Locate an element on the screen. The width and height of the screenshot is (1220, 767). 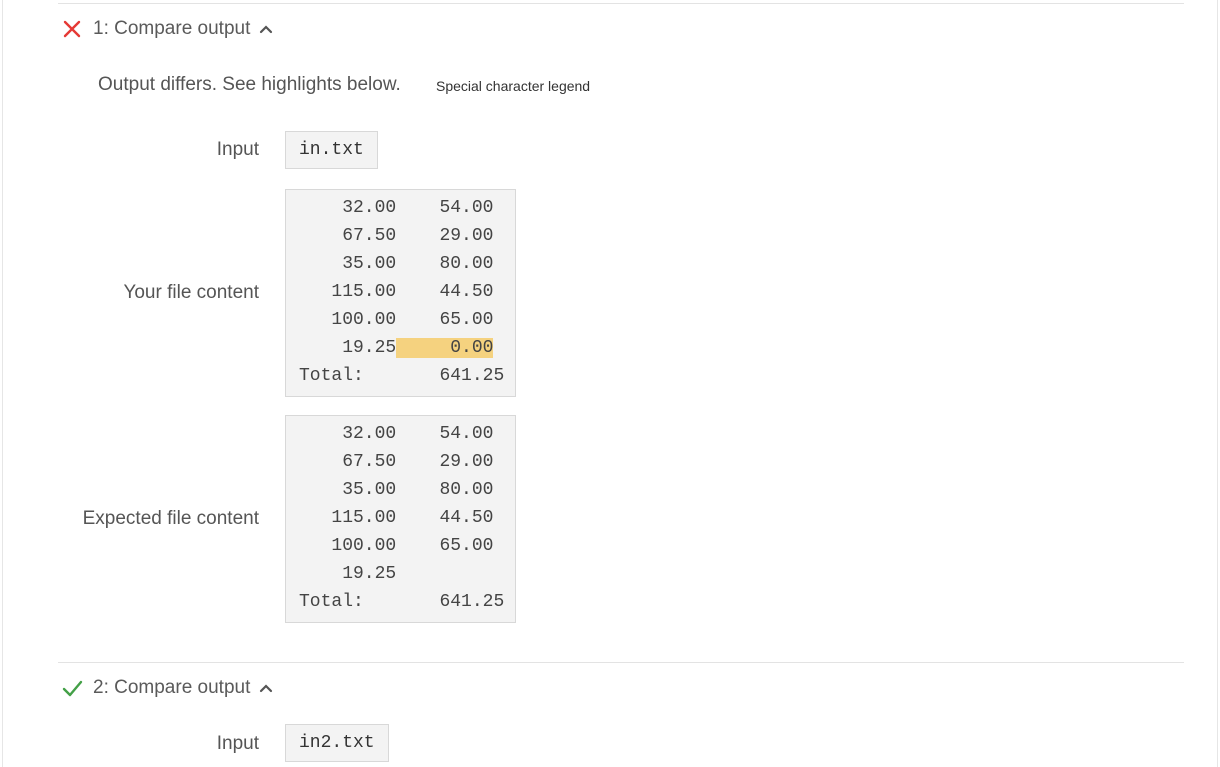
divider-middle is located at coordinates (621, 662).